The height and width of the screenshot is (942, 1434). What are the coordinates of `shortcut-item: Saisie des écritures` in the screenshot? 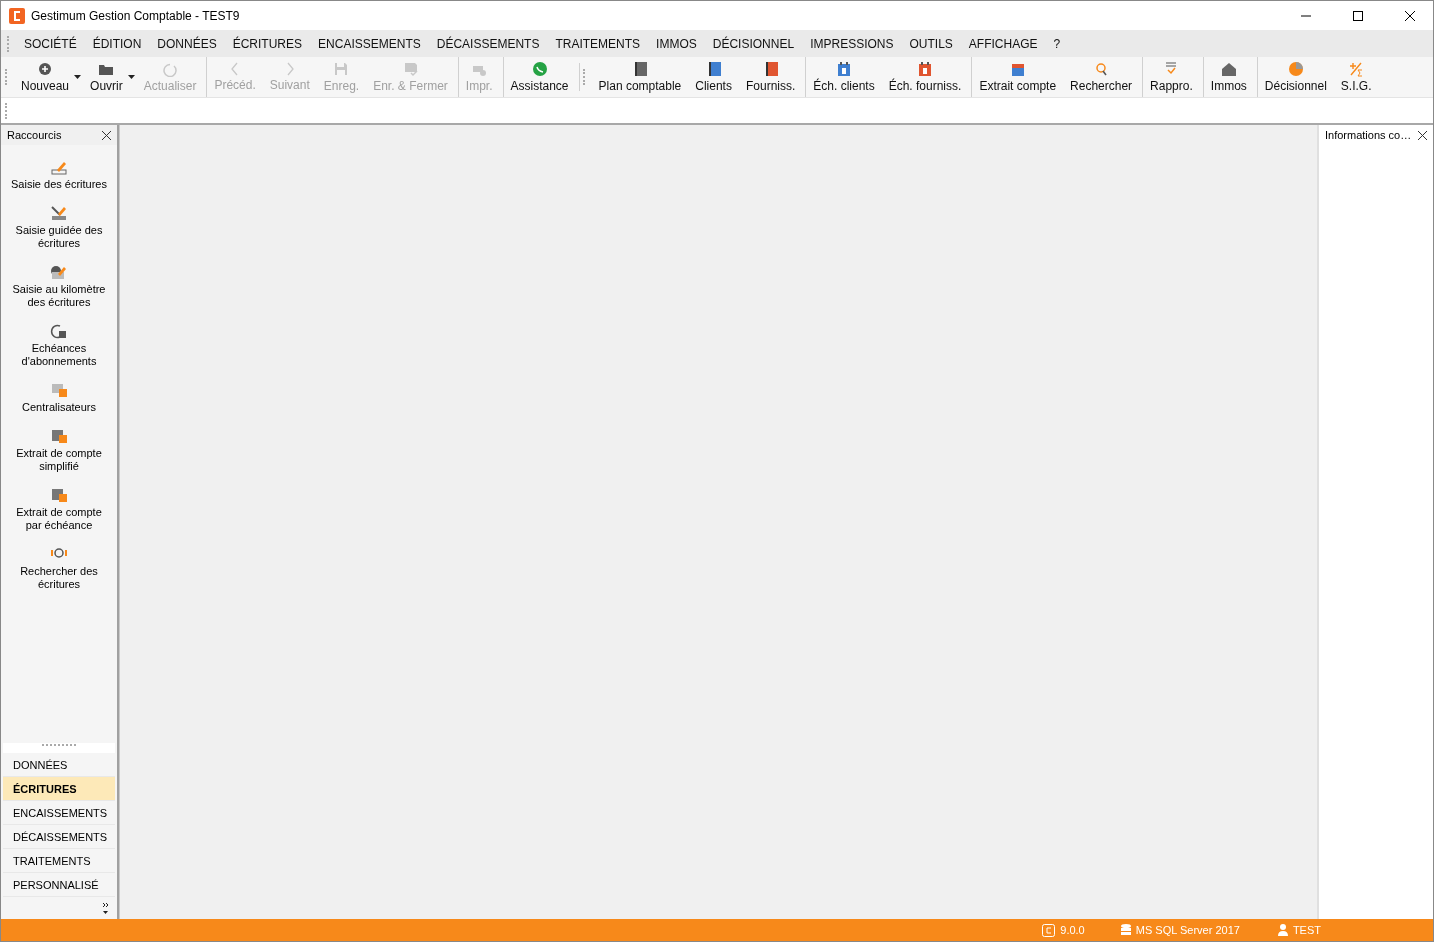 It's located at (59, 175).